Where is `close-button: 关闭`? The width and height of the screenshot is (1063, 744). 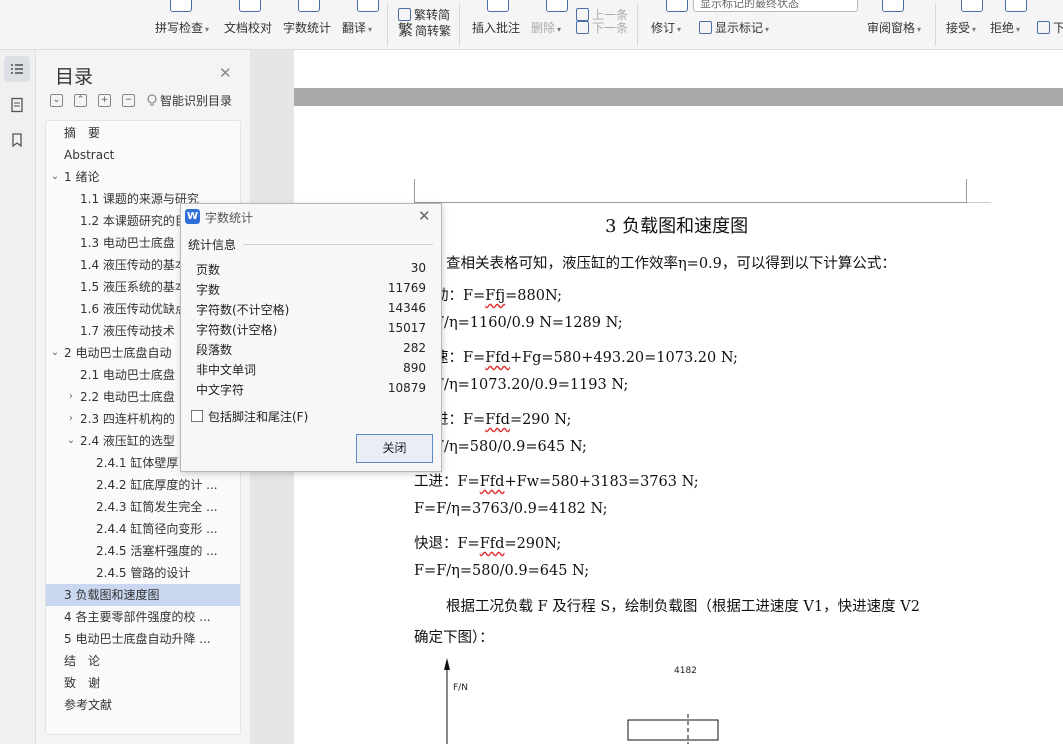
close-button: 关闭 is located at coordinates (394, 448).